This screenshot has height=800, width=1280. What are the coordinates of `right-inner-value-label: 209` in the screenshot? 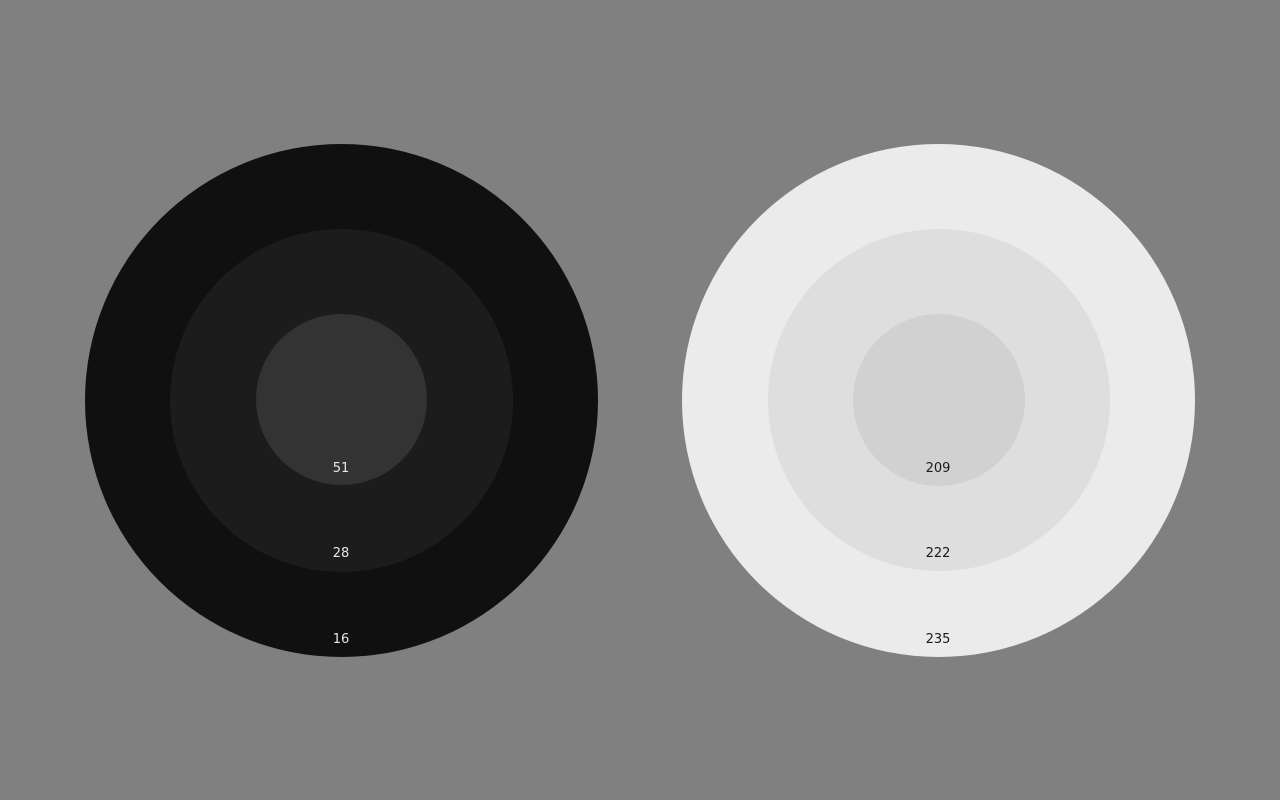 It's located at (938, 468).